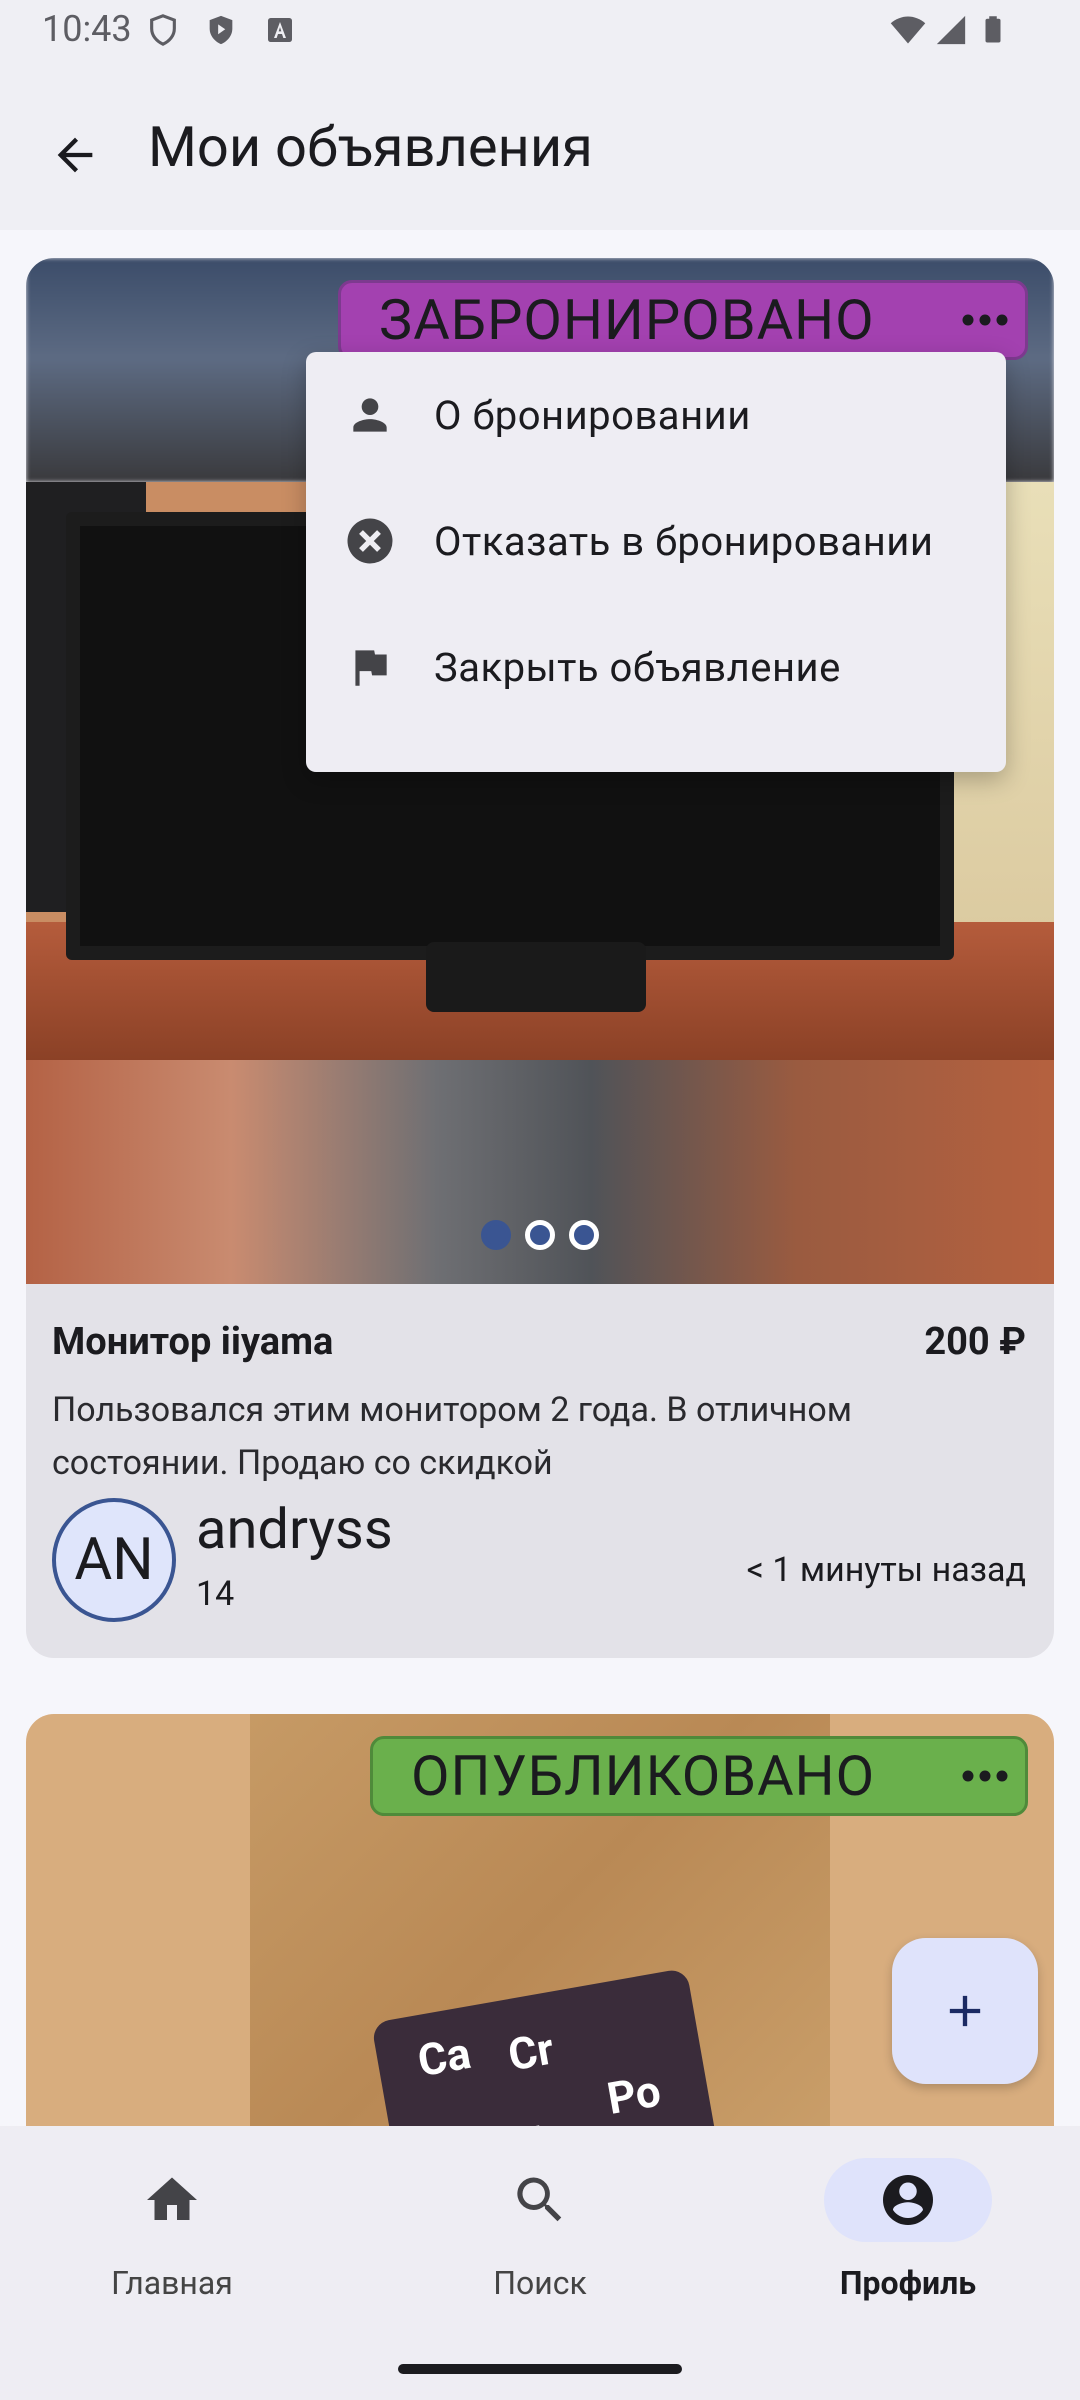 The height and width of the screenshot is (2400, 1080). I want to click on nav-item-label: Профиль, so click(908, 2283).